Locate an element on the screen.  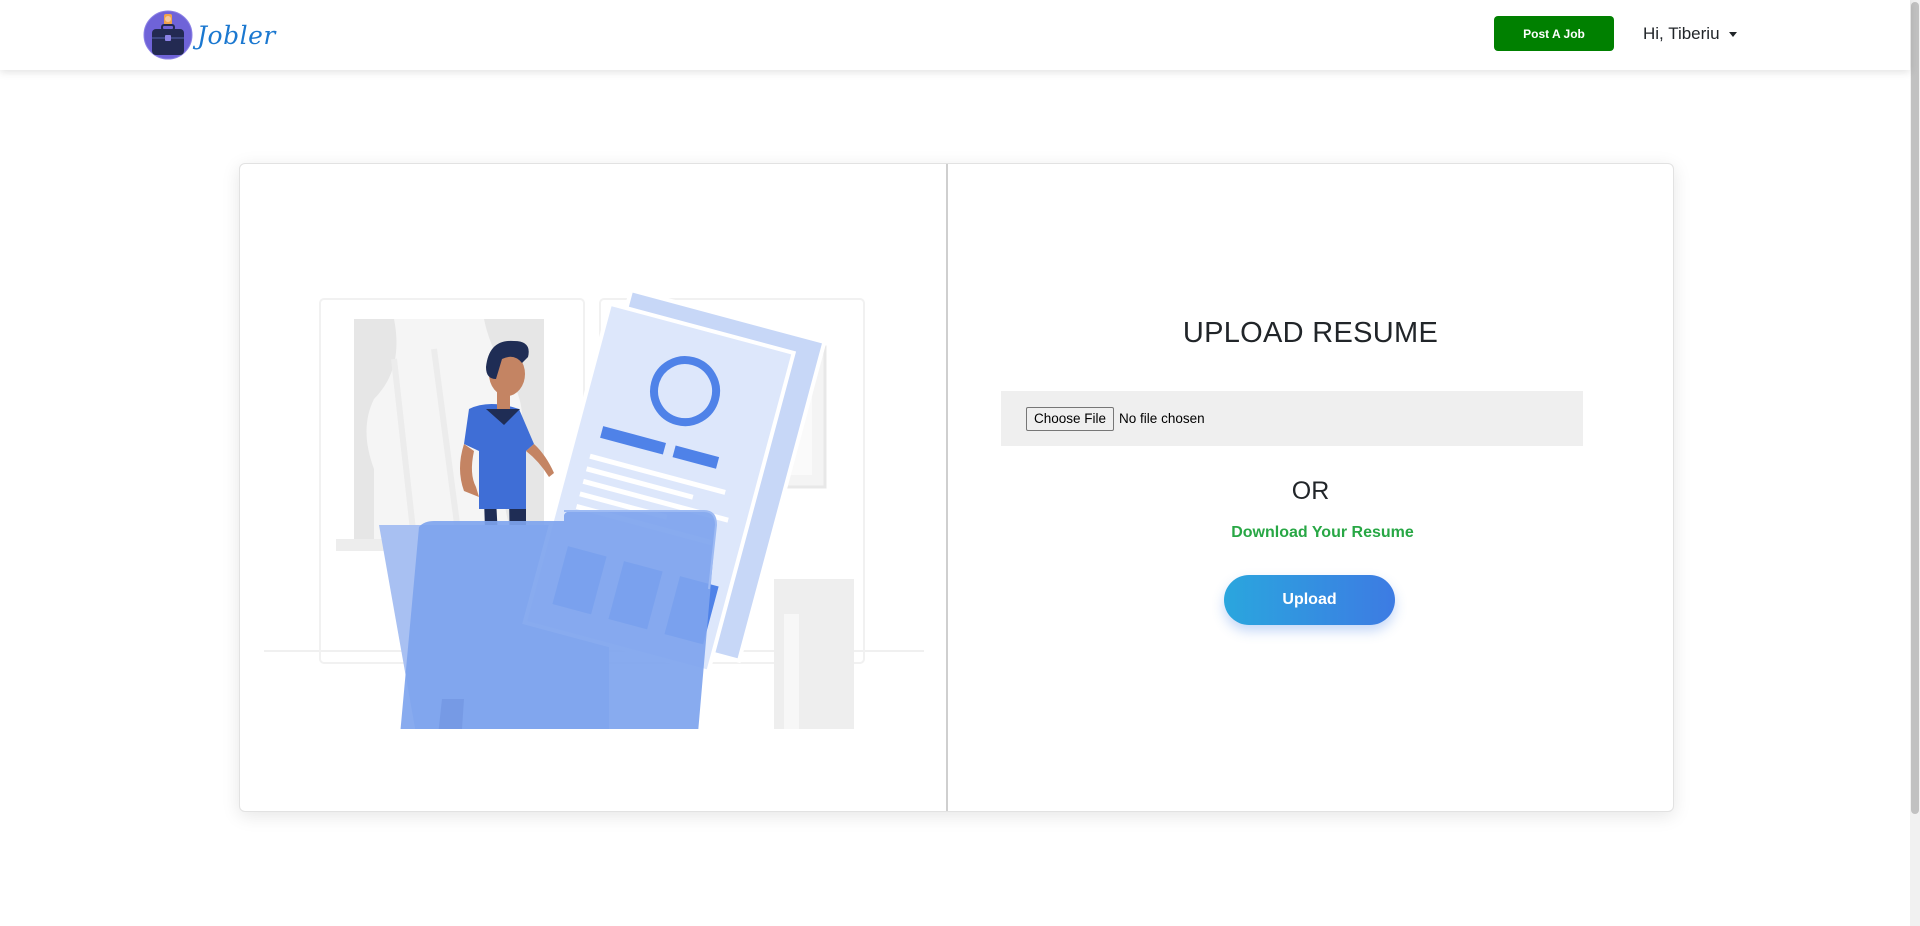
caret-down-icon is located at coordinates (1732, 34).